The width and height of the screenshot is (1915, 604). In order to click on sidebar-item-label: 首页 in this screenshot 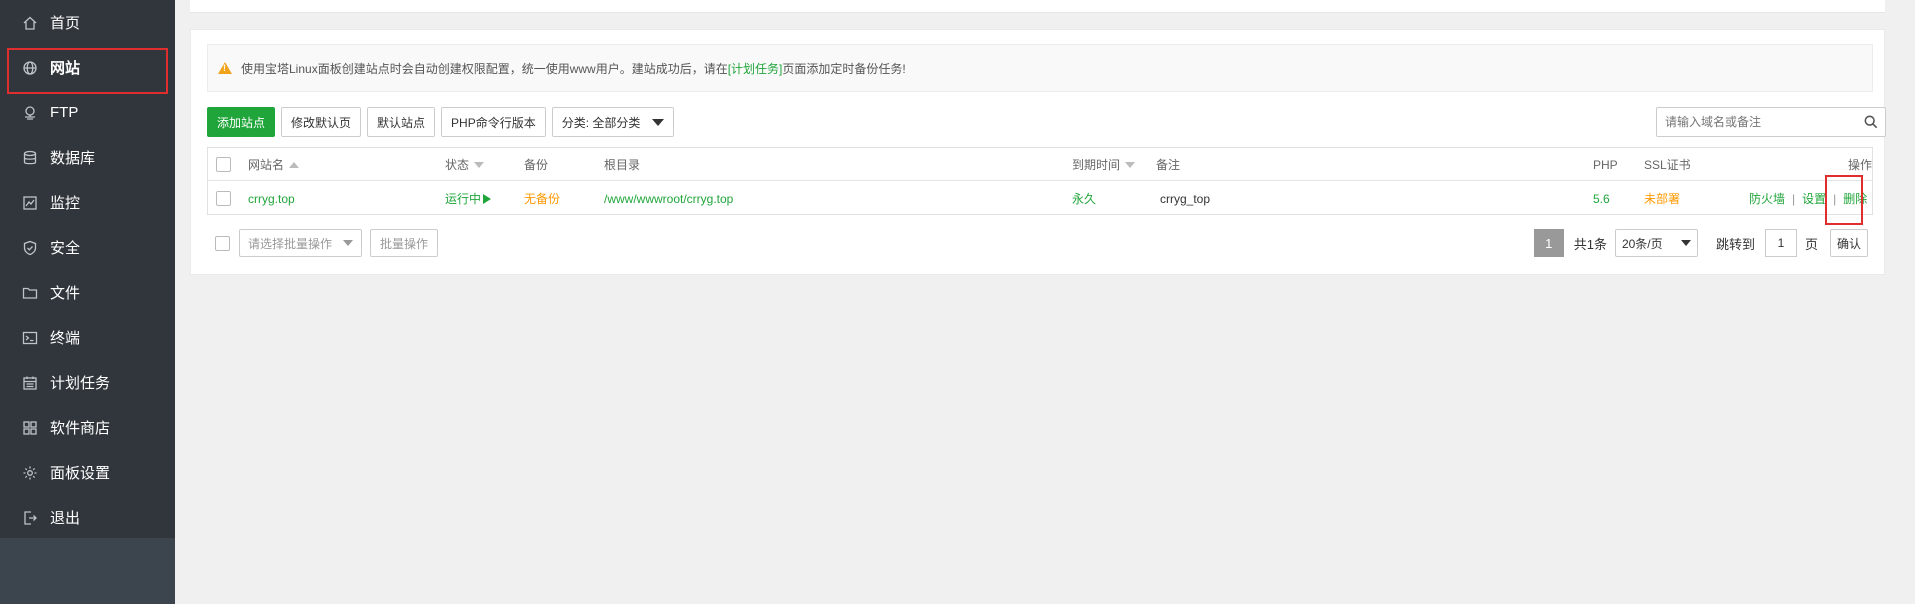, I will do `click(65, 23)`.